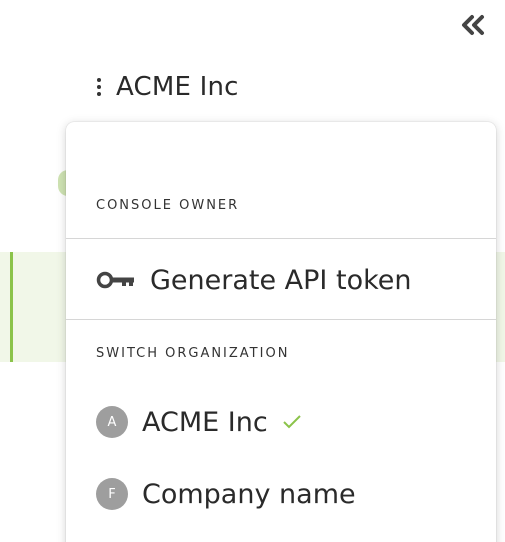 Image resolution: width=505 pixels, height=542 pixels. I want to click on generate-api-token-item: Generate API token, so click(253, 280).